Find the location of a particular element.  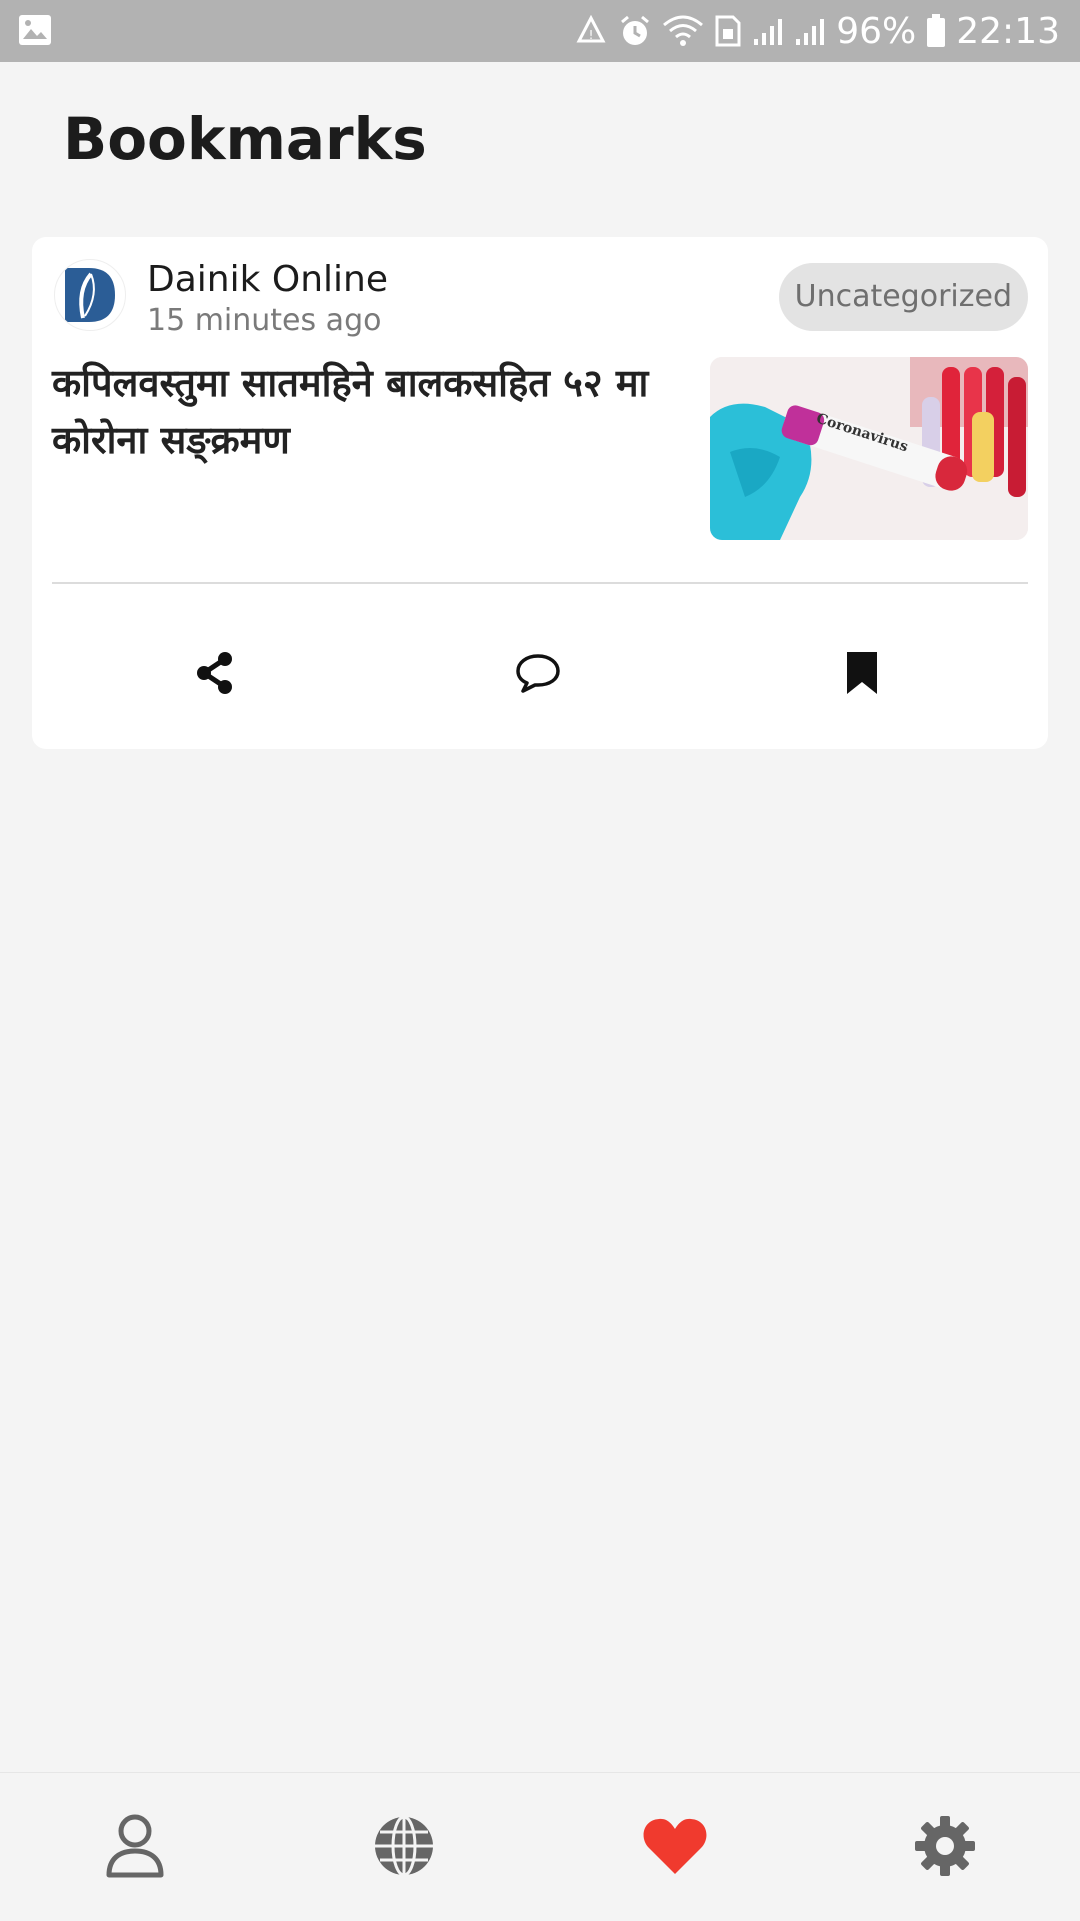

heart-icon is located at coordinates (675, 1848).